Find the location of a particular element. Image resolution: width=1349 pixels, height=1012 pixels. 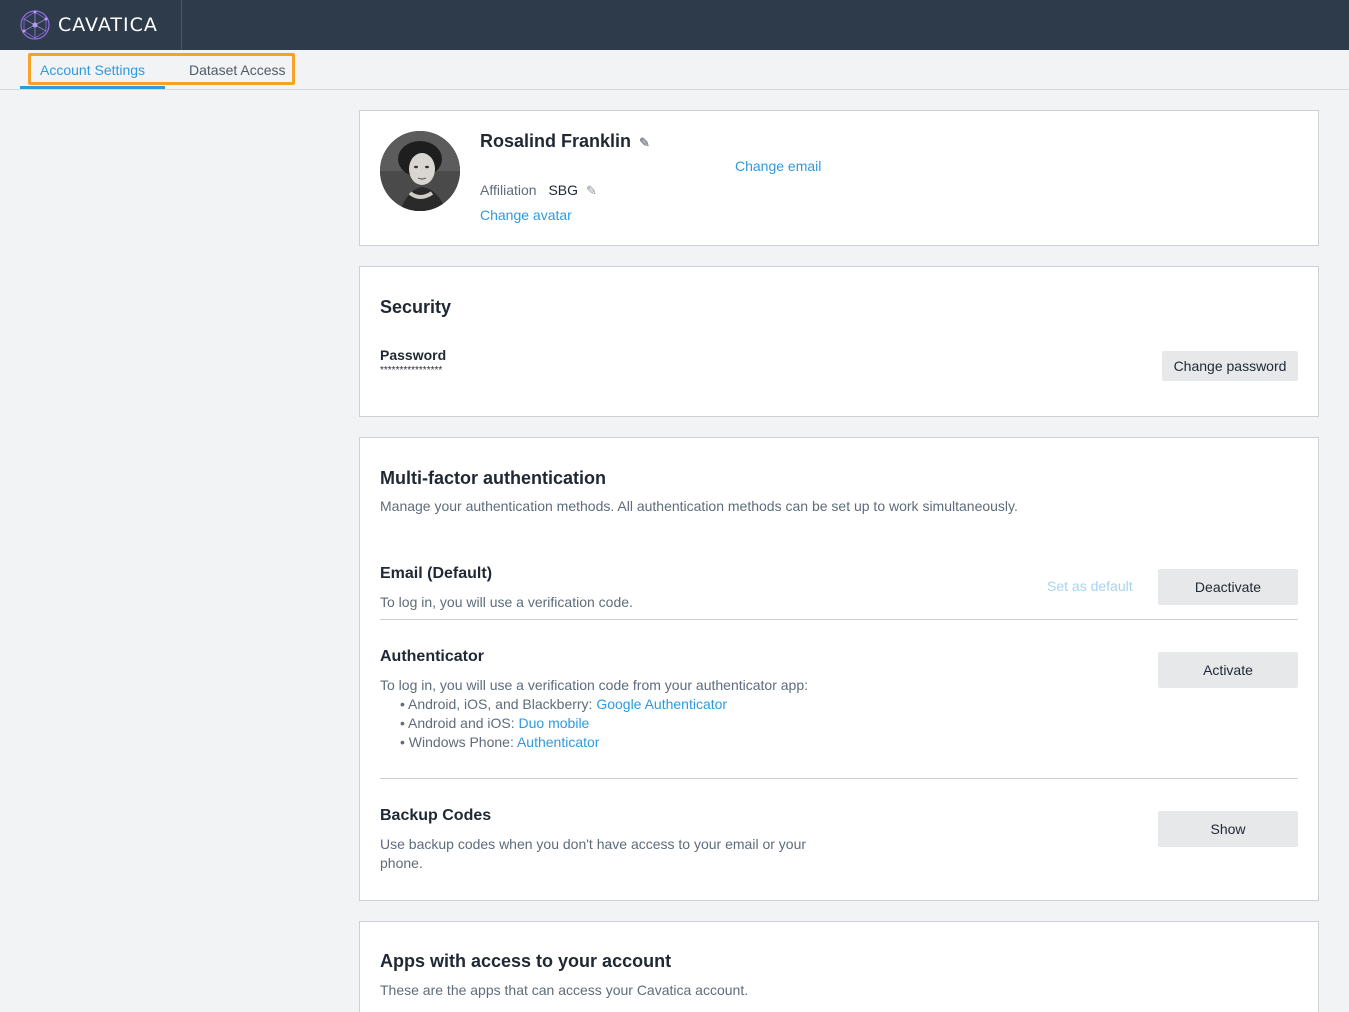

change-avatar-link: Change avatar is located at coordinates (526, 215).